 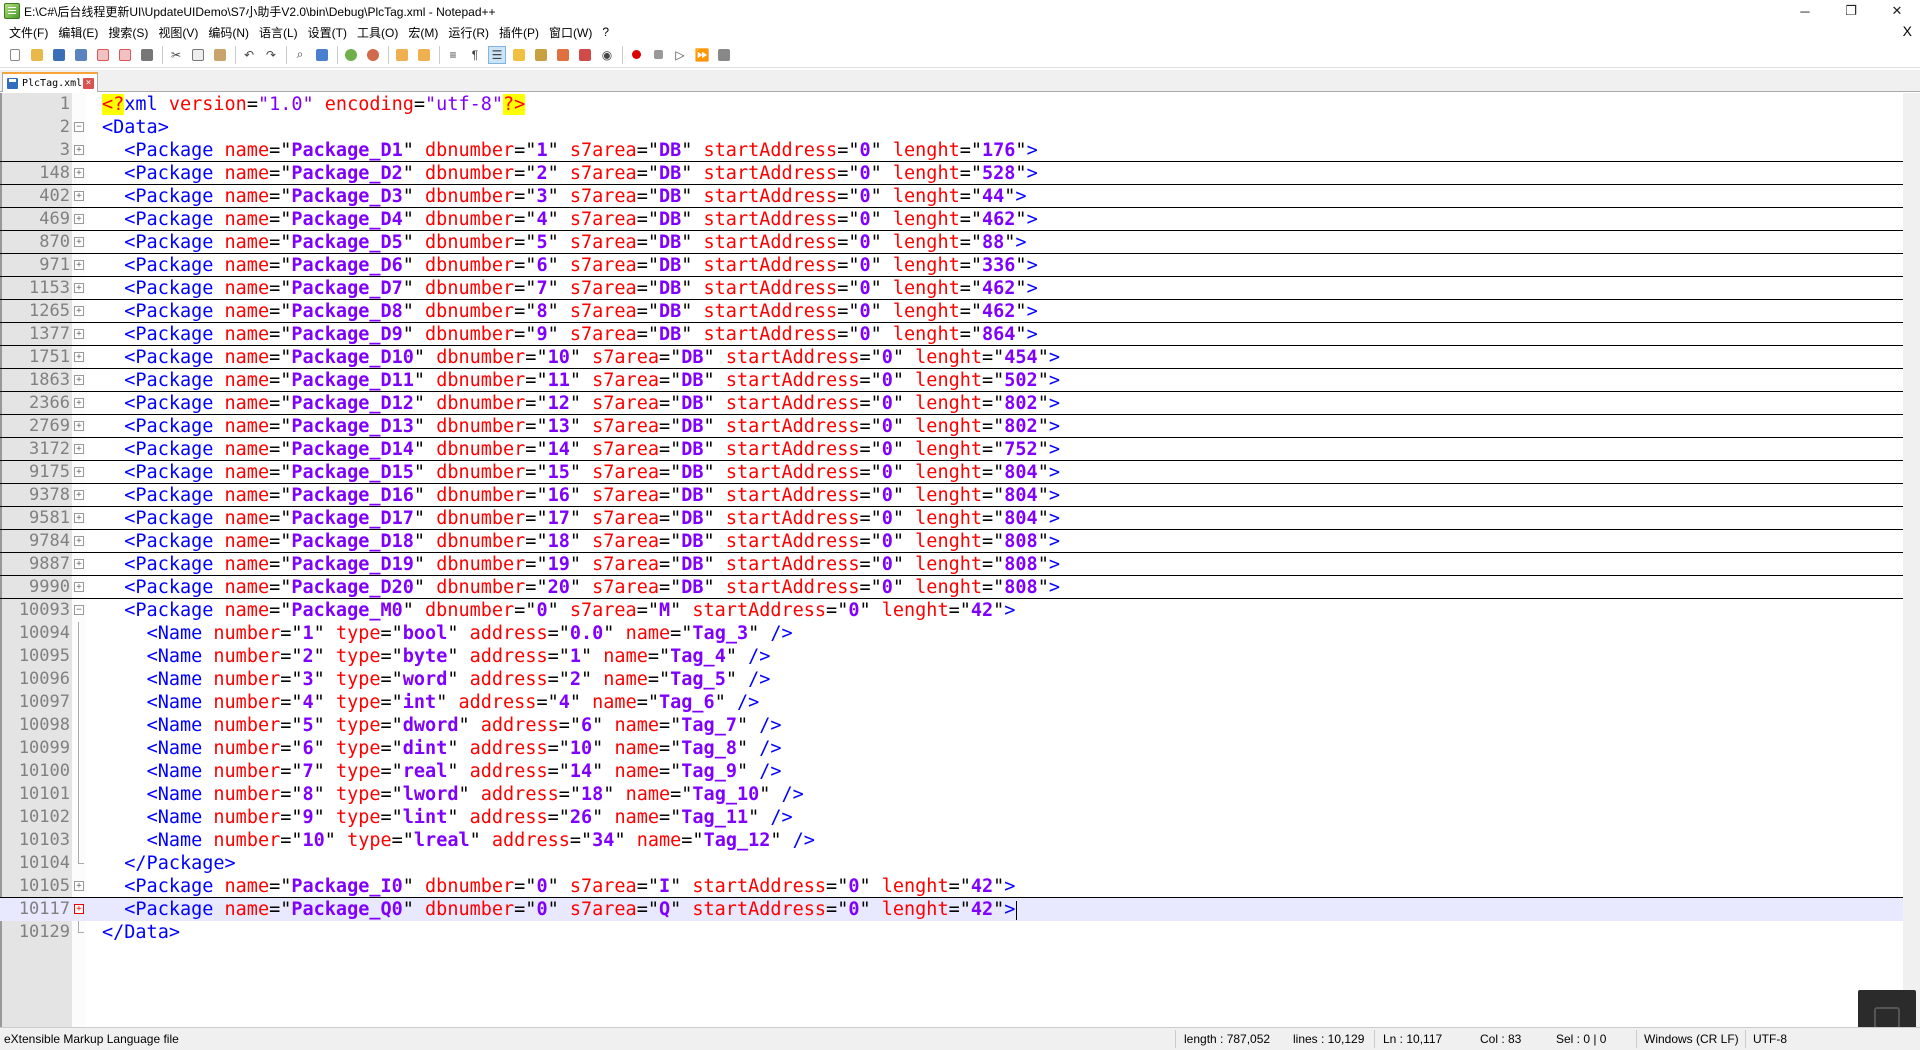 I want to click on find-icon: ⌕, so click(x=300, y=55).